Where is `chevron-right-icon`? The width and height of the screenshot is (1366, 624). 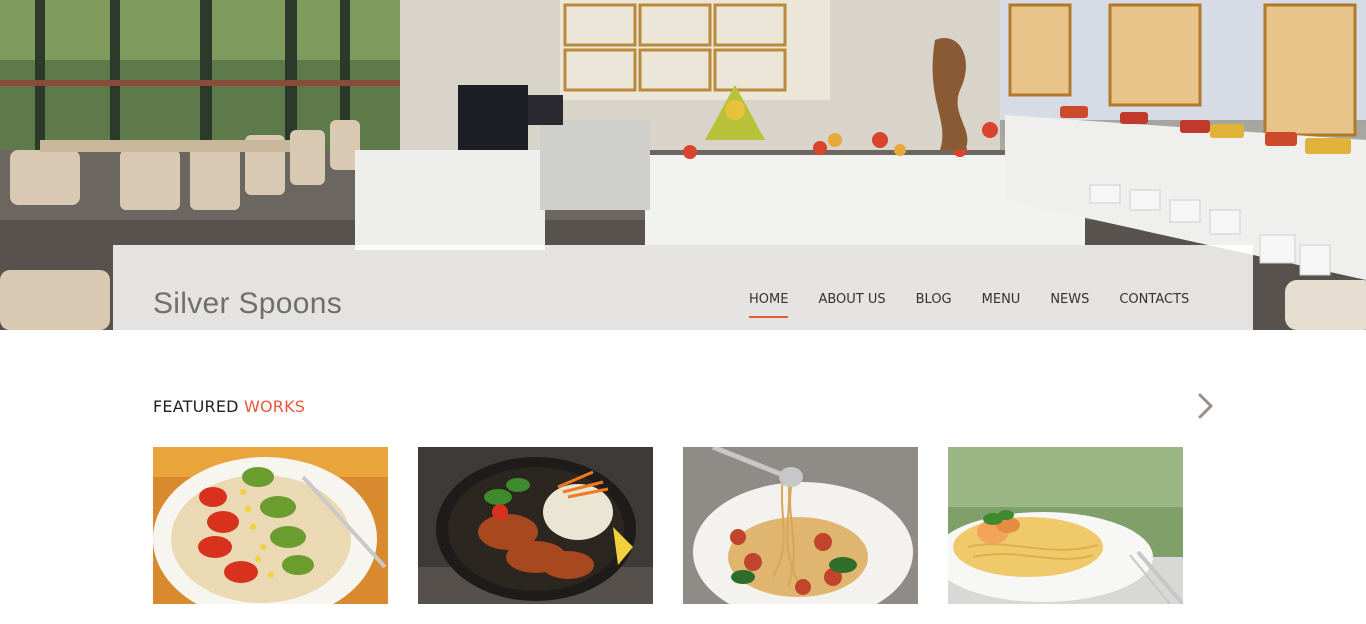
chevron-right-icon is located at coordinates (1206, 406).